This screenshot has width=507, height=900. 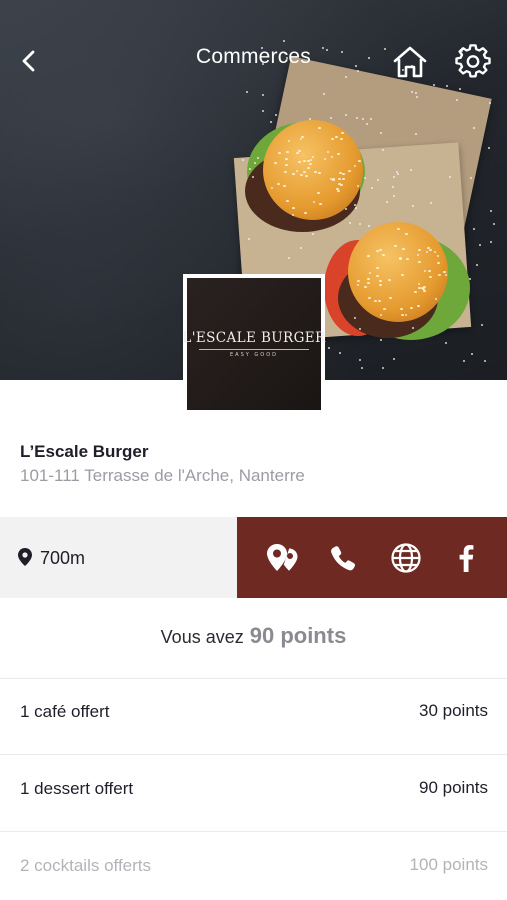 I want to click on logo-title: L'ESCALE BURGER, so click(x=254, y=338).